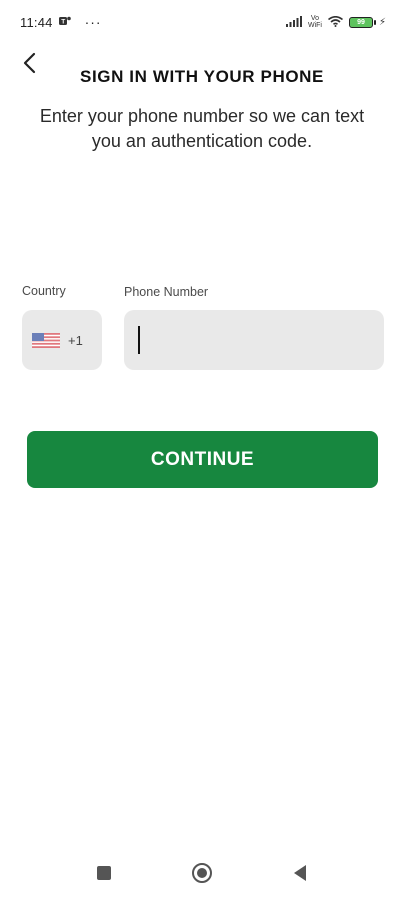 This screenshot has width=404, height=900. Describe the element at coordinates (36, 22) in the screenshot. I see `status-time: 11:44` at that location.